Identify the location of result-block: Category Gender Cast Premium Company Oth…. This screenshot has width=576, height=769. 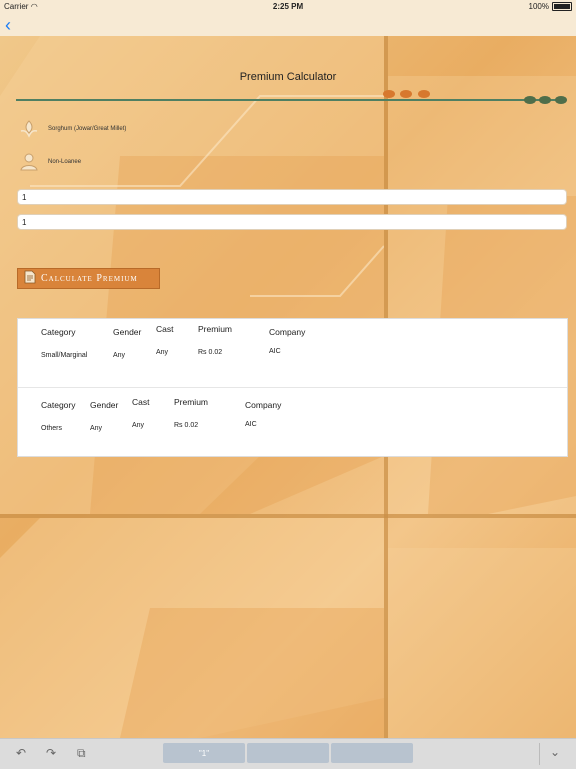
(292, 425).